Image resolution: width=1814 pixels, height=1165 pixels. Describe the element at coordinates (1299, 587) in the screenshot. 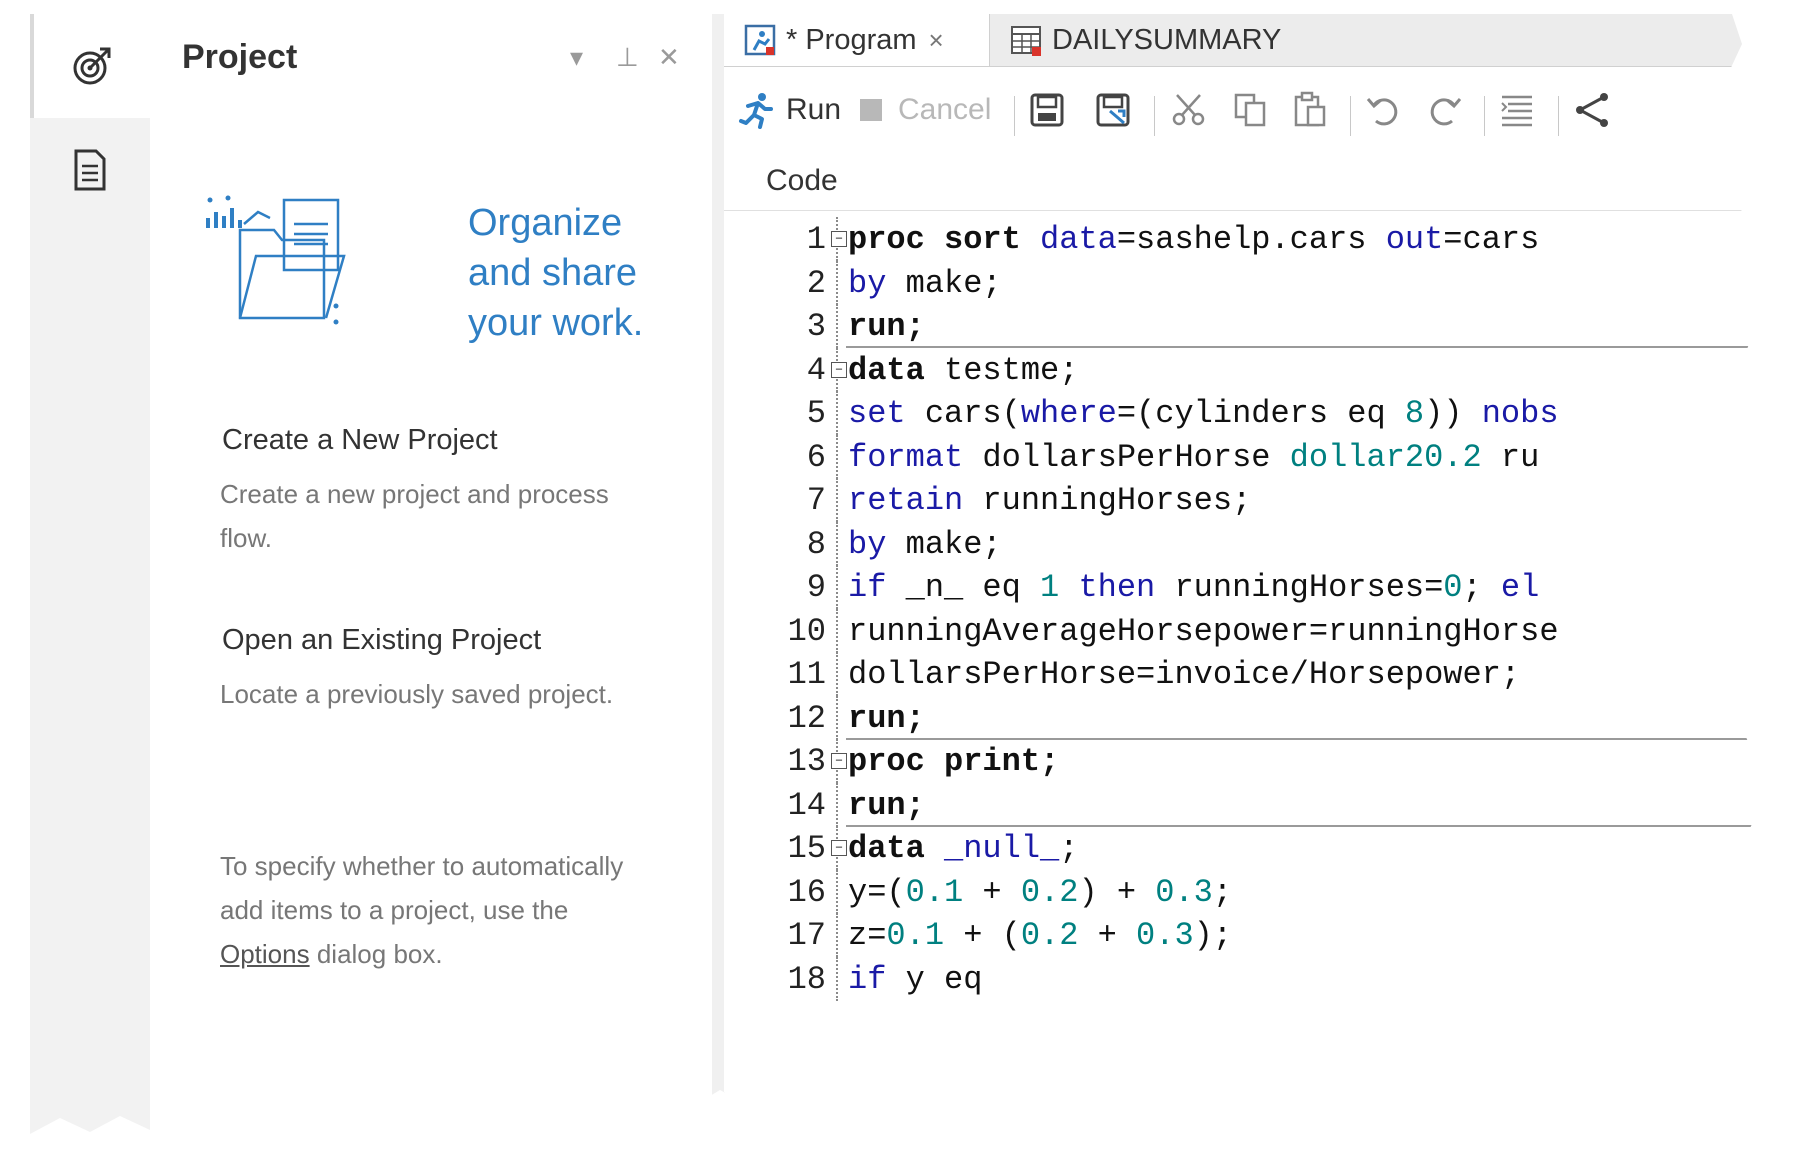

I see `code-token: runningHorses=` at that location.